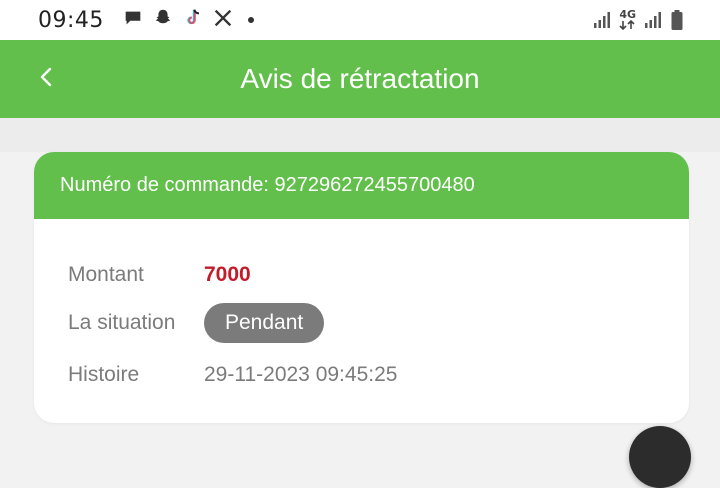 This screenshot has height=488, width=720. Describe the element at coordinates (301, 374) in the screenshot. I see `history-date: 29-11-2023 09:45:25` at that location.